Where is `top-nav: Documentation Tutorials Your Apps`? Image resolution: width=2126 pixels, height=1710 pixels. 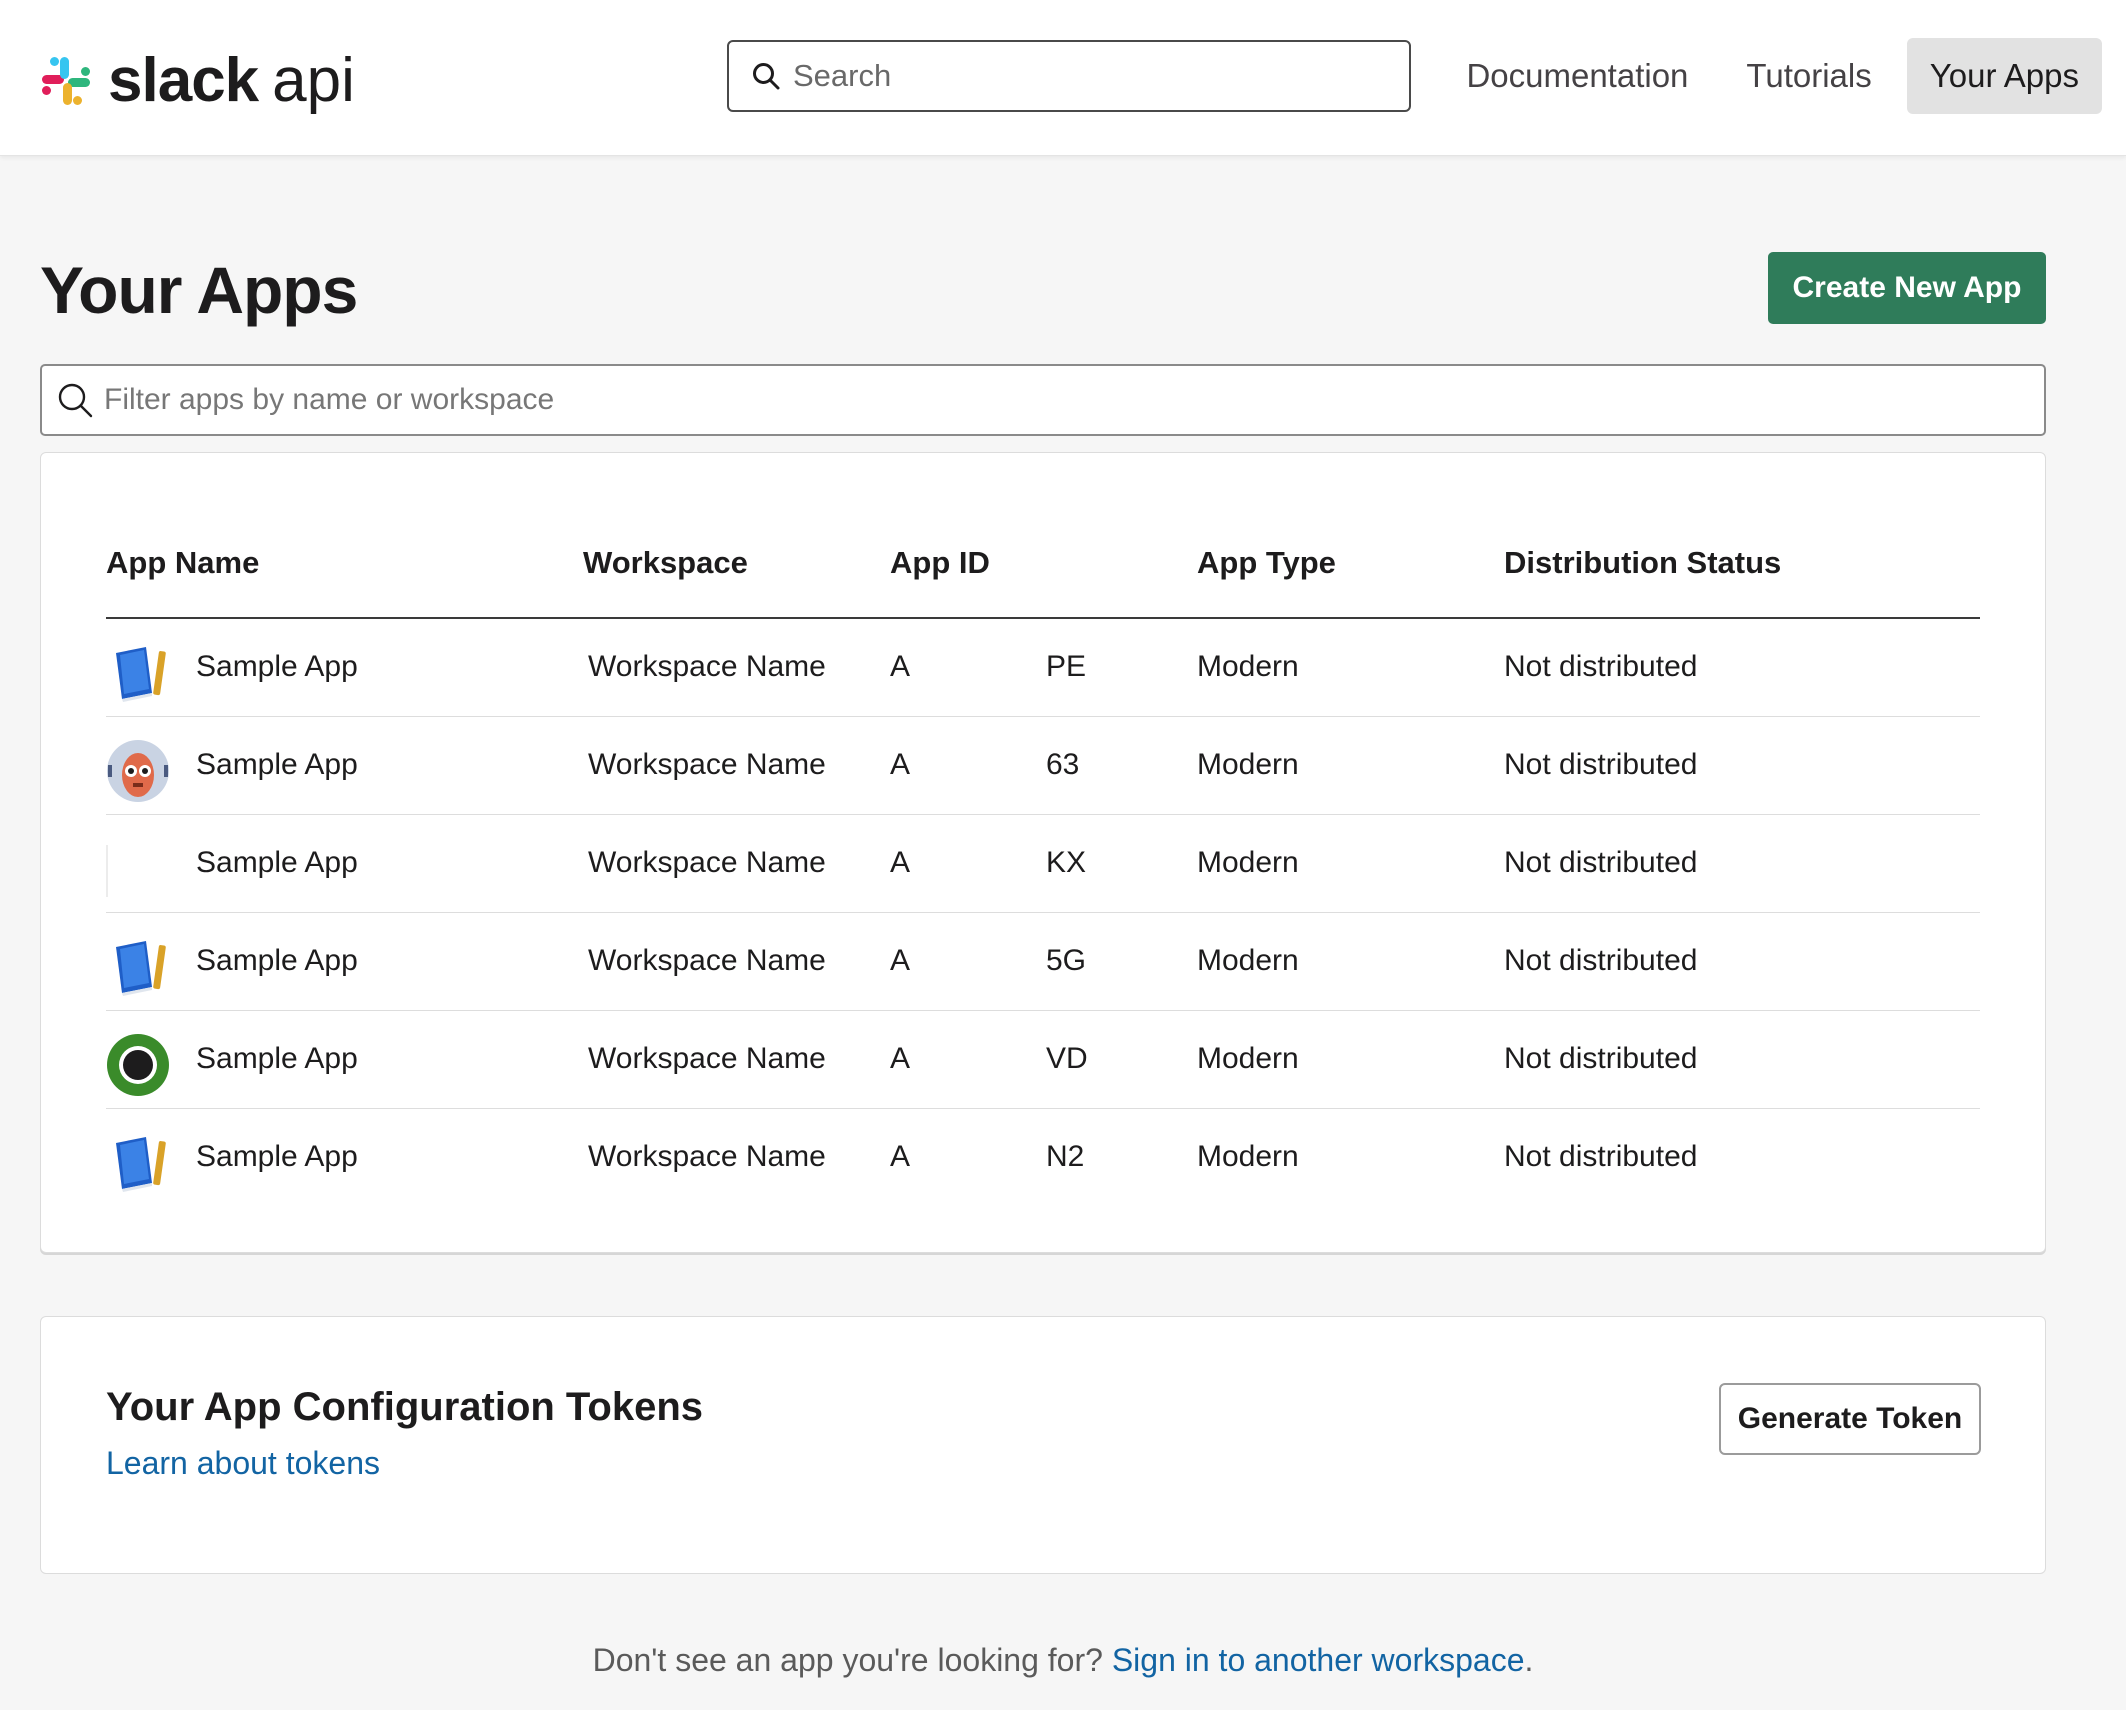
top-nav: Documentation Tutorials Your Apps is located at coordinates (1766, 76).